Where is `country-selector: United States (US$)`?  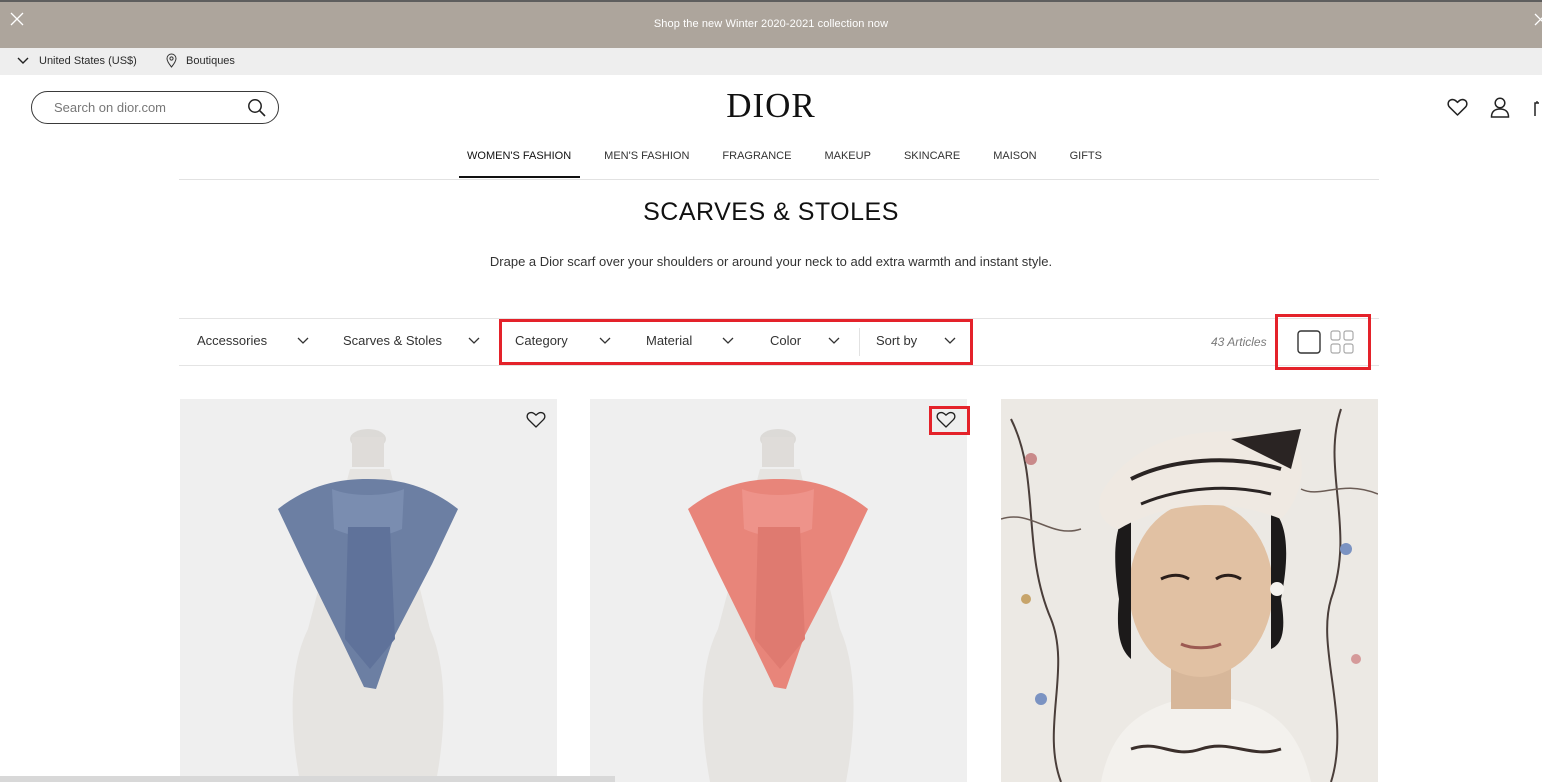 country-selector: United States (US$) is located at coordinates (77, 61).